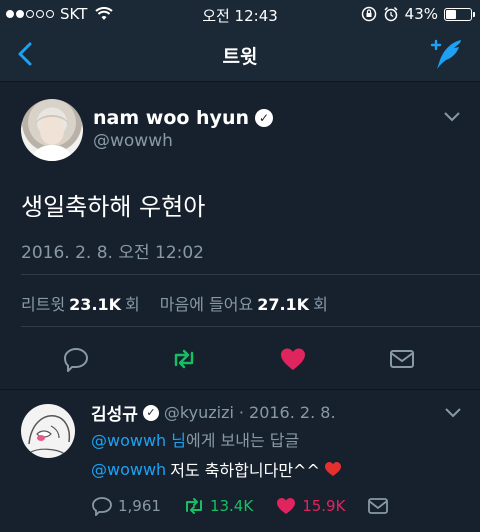 This screenshot has width=480, height=532. Describe the element at coordinates (128, 469) in the screenshot. I see `mention-link: @wowwh` at that location.